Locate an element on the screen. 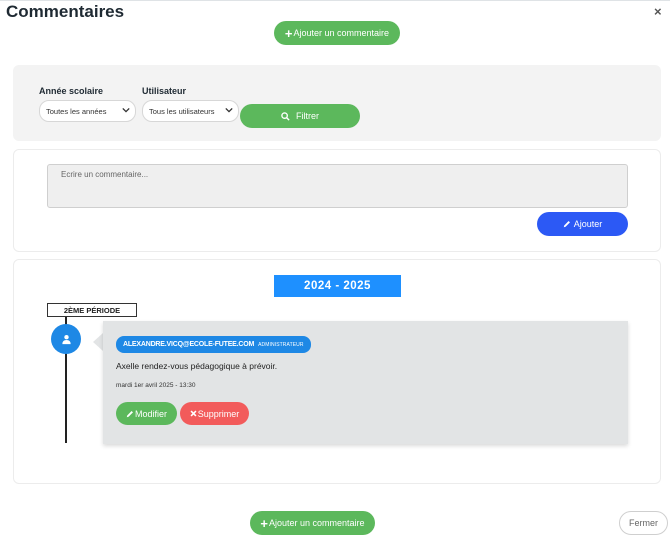 This screenshot has width=670, height=540. add-comment-button-bottom: + Ajouter un commentaire is located at coordinates (312, 523).